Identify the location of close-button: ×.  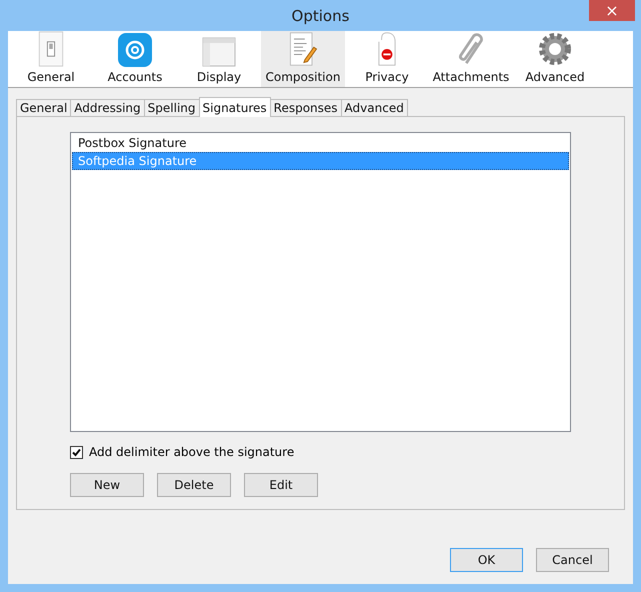
(612, 10).